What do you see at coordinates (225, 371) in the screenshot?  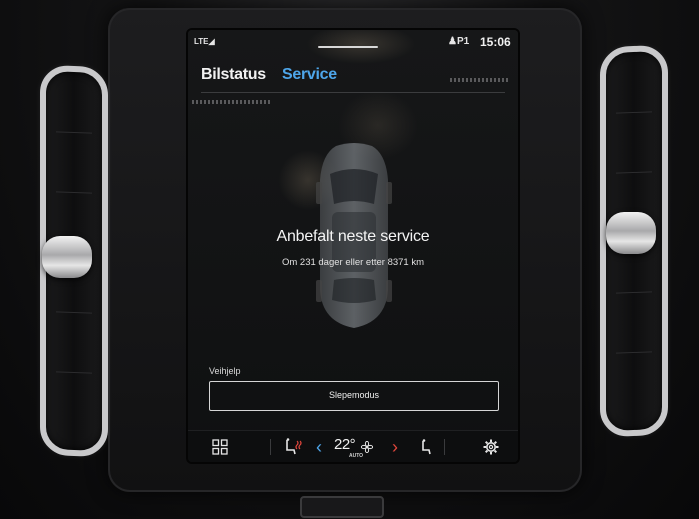 I see `roadside-assistance-label: Veihjelp` at bounding box center [225, 371].